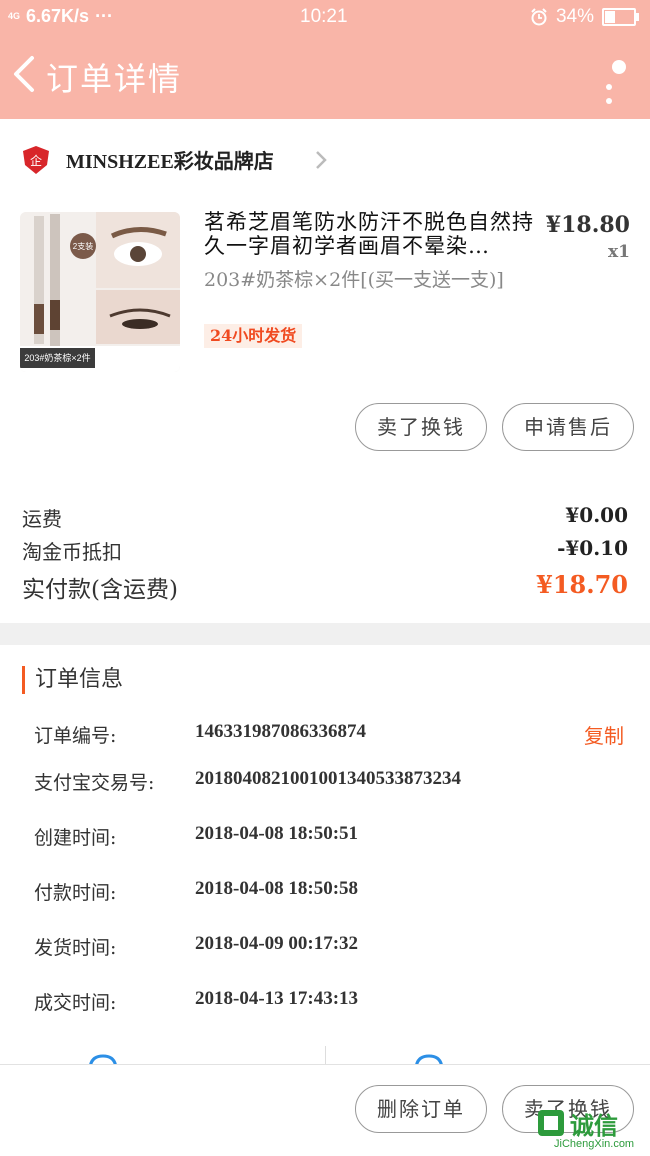 The height and width of the screenshot is (1156, 650). What do you see at coordinates (277, 998) in the screenshot?
I see `completed-time-value: 2018-04-13 17:43:13` at bounding box center [277, 998].